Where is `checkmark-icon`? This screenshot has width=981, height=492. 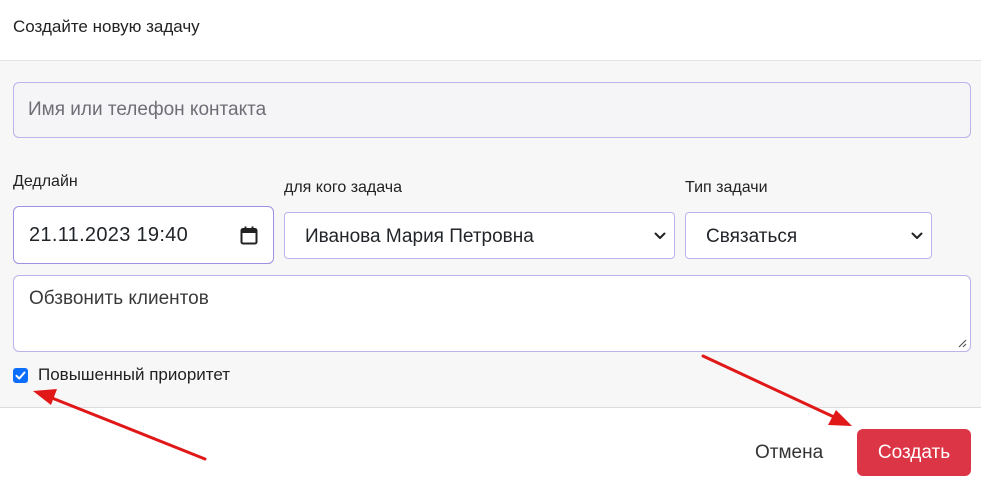 checkmark-icon is located at coordinates (20, 375).